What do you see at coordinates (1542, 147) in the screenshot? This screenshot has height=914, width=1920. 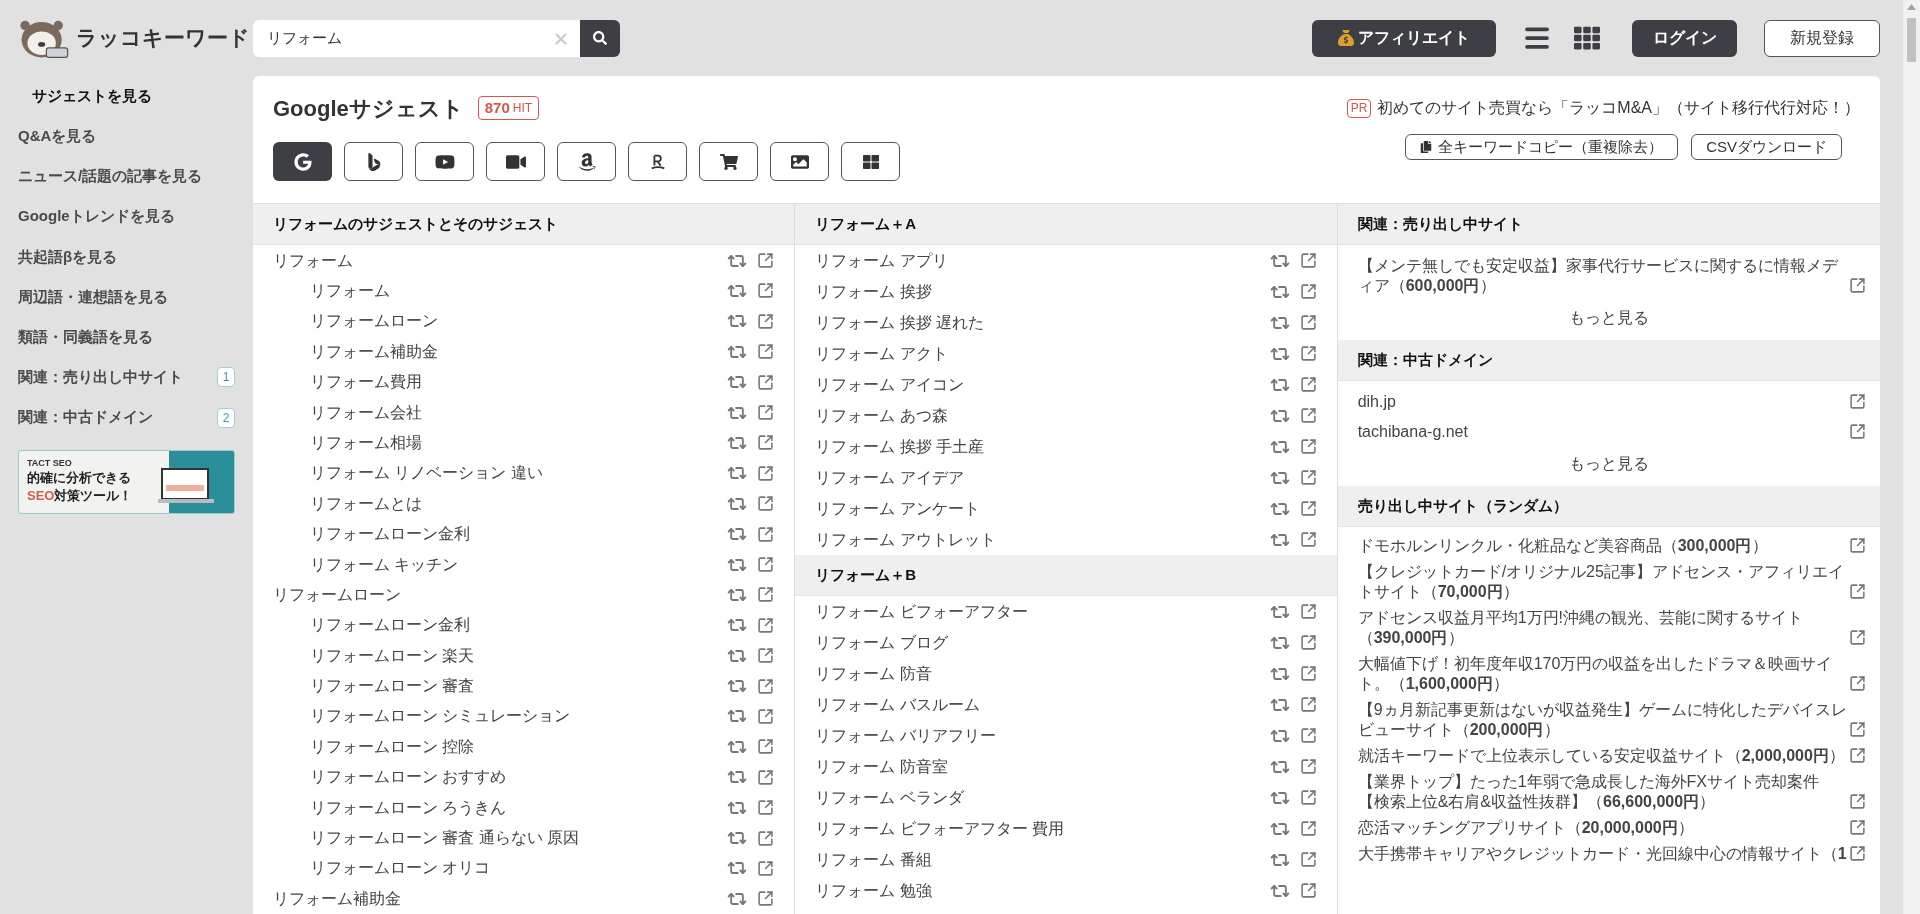 I see `copy-keywords-button: 全キーワードコピー（重複除去）` at bounding box center [1542, 147].